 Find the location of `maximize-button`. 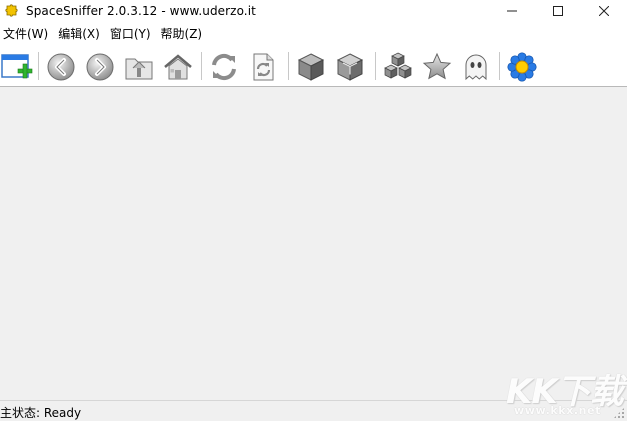

maximize-button is located at coordinates (558, 11).